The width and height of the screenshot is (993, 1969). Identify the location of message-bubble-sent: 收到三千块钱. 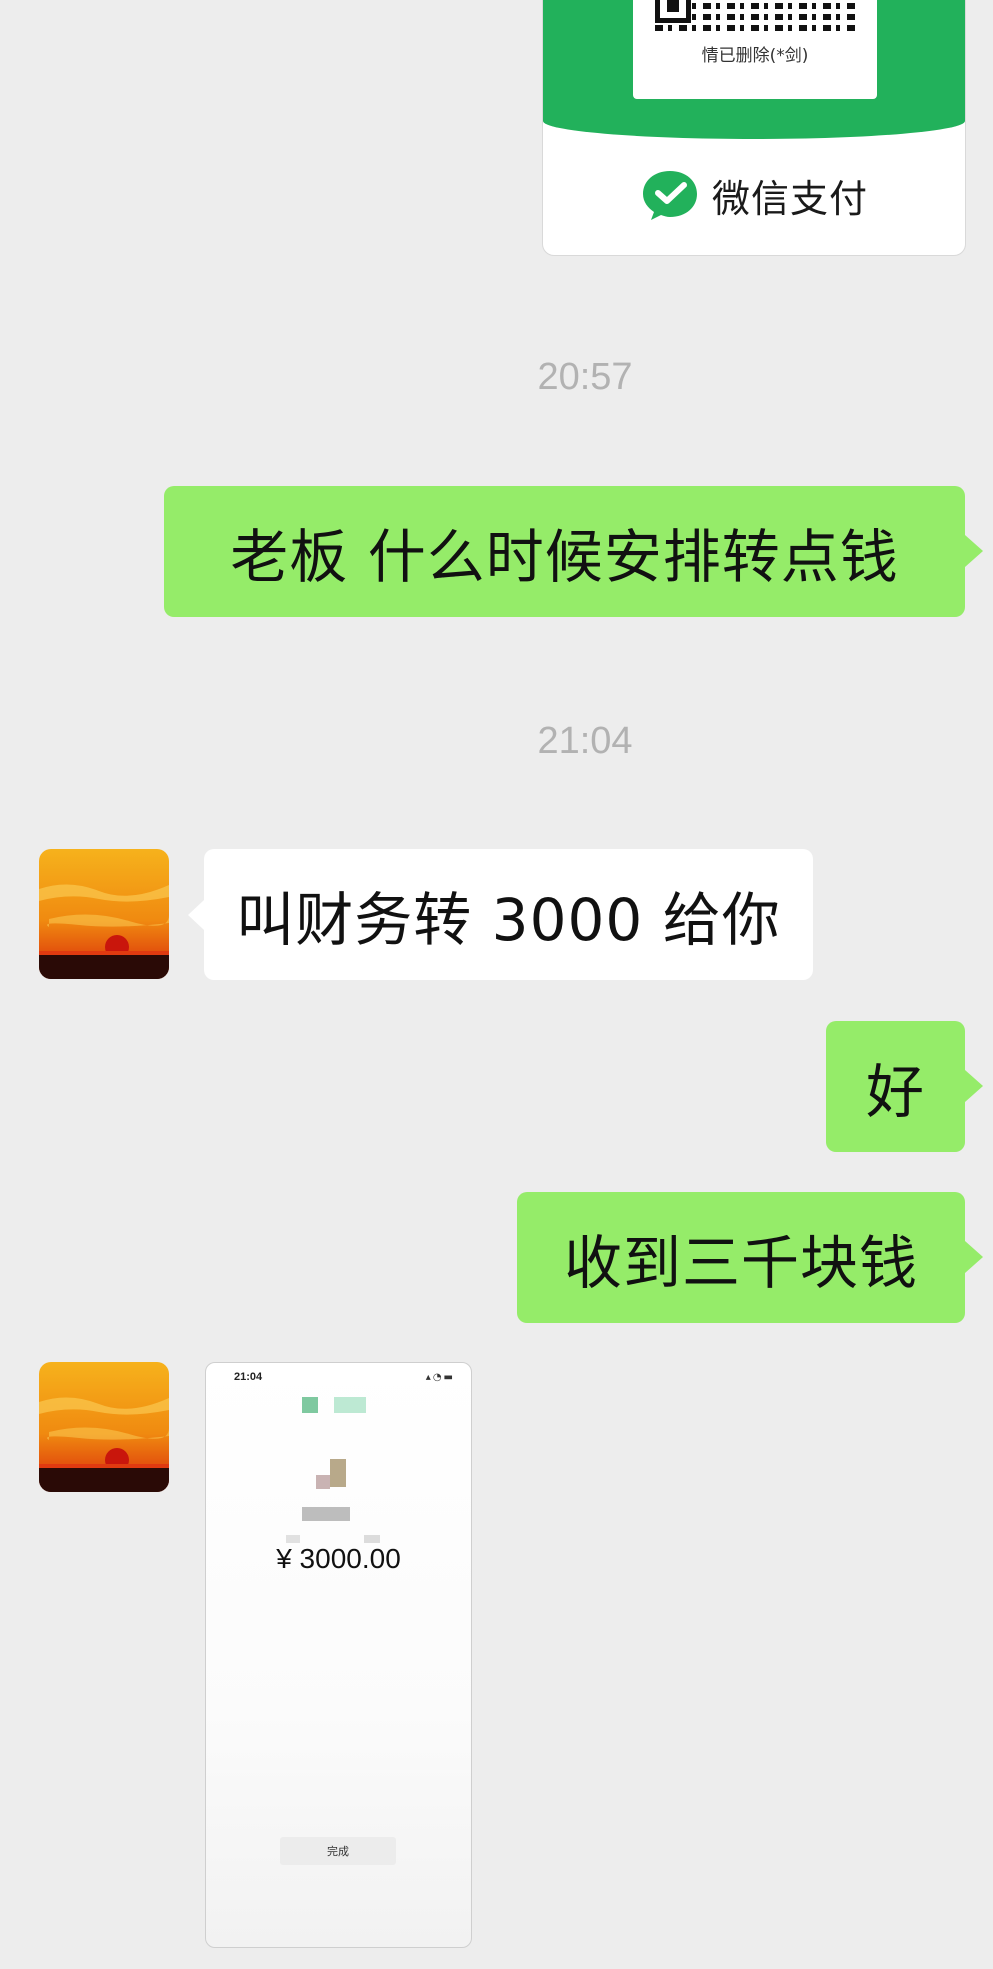
(741, 1257).